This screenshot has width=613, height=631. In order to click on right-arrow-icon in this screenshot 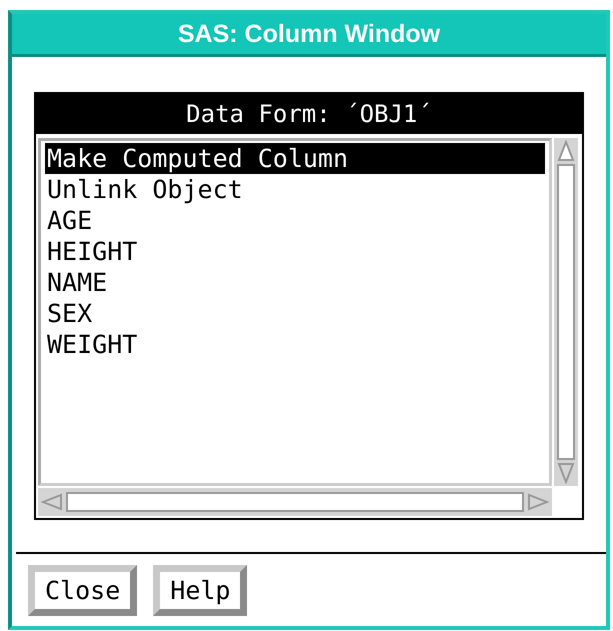, I will do `click(538, 502)`.